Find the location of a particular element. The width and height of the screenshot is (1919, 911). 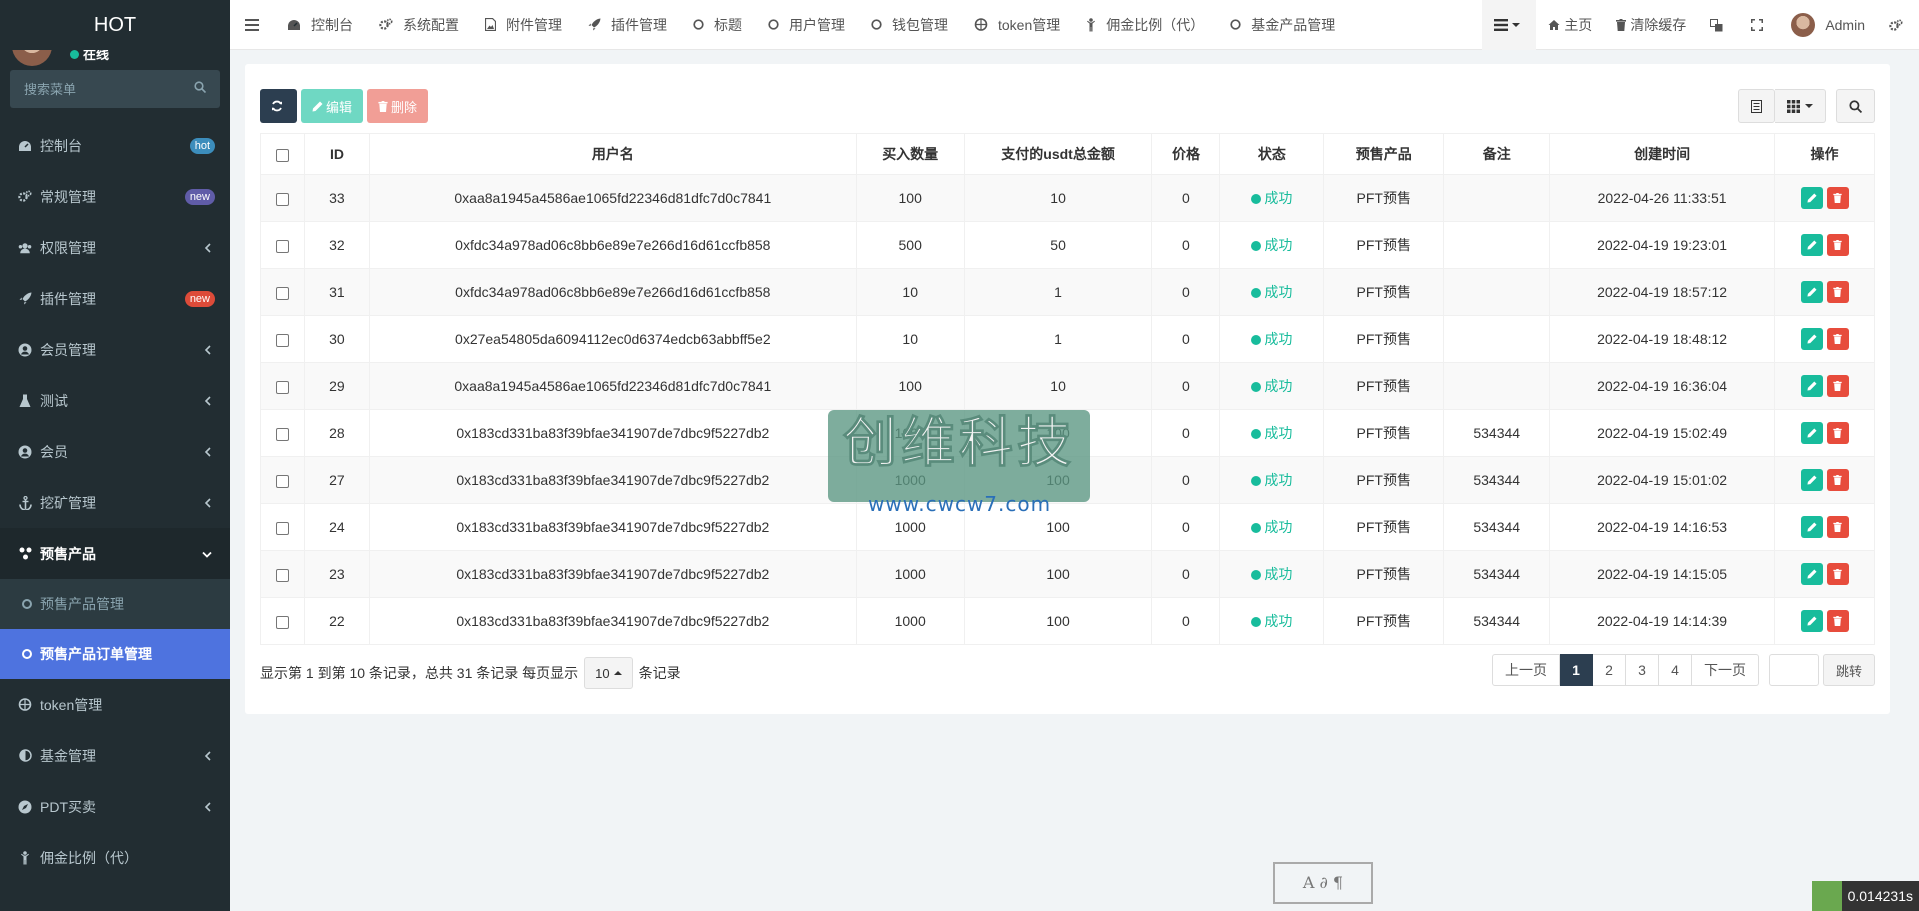

sidebar-item-4: 插件管理 new is located at coordinates (115, 298).